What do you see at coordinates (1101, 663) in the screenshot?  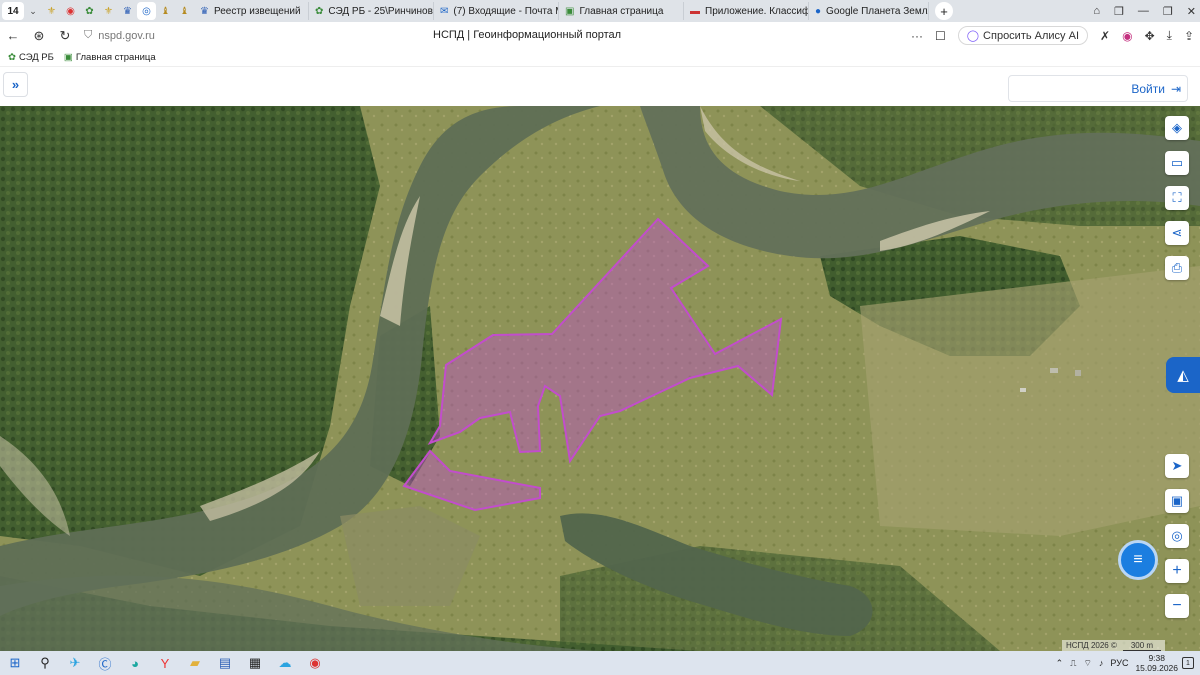 I see `volume-icon: ♪` at bounding box center [1101, 663].